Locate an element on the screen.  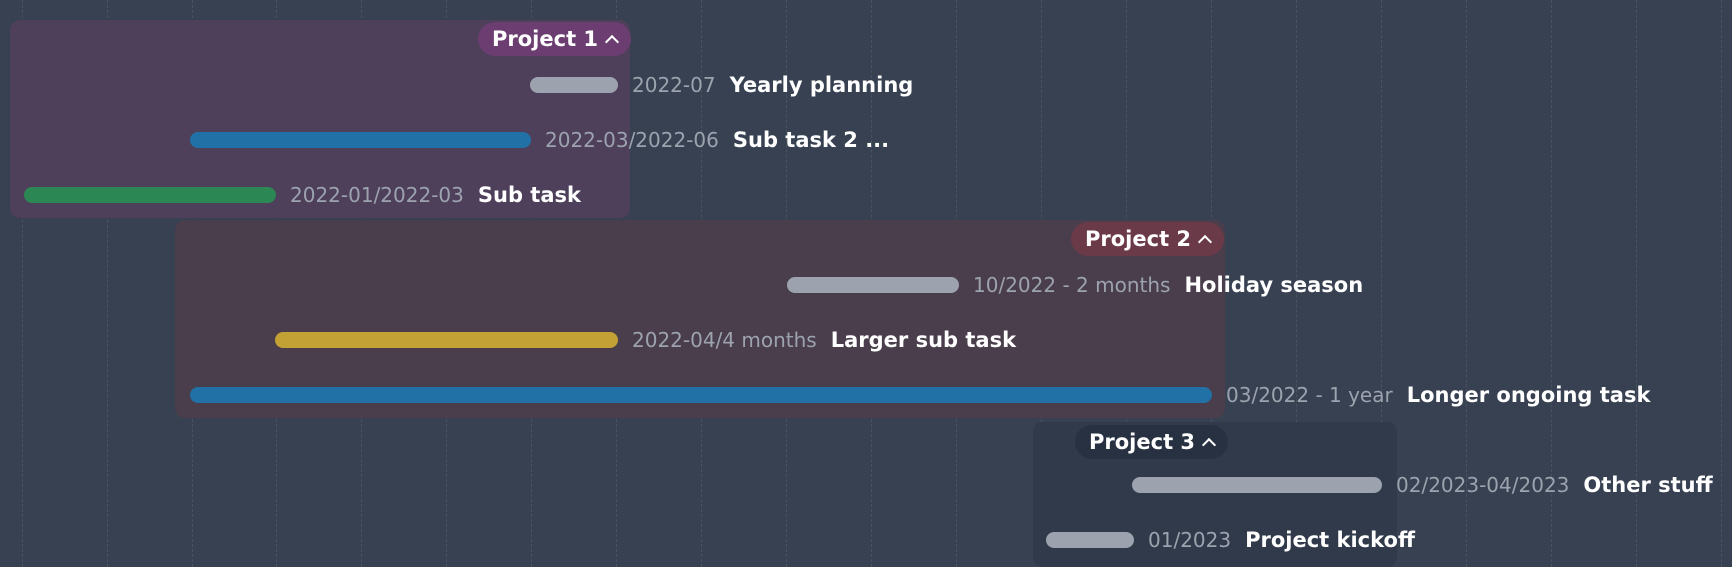
task-title: Sub task is located at coordinates (529, 195).